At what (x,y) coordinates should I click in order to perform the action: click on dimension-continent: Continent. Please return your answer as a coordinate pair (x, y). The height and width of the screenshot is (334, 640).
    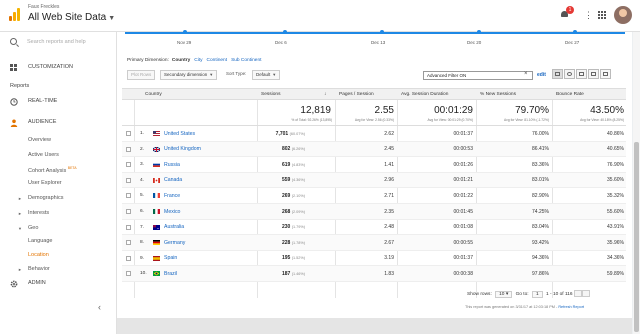
    Looking at the image, I should click on (217, 60).